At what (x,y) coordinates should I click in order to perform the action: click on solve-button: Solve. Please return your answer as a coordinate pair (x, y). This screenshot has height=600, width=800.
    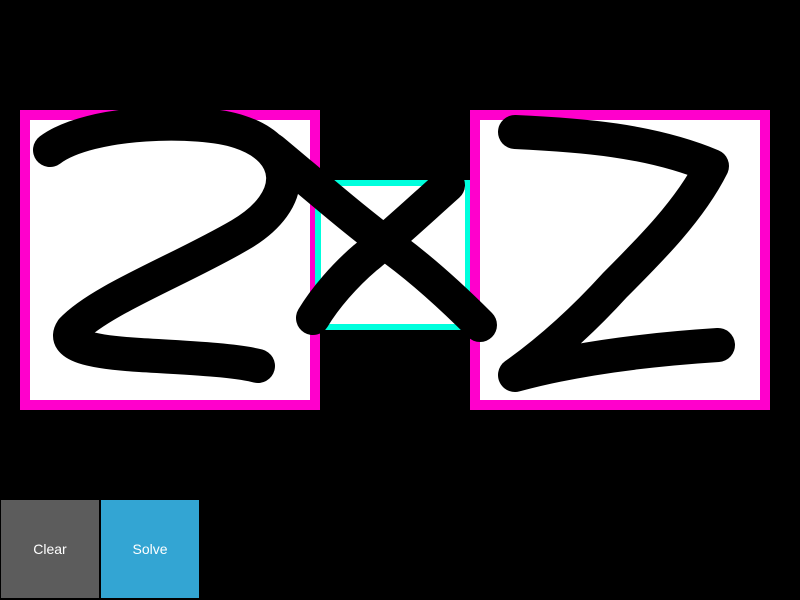
    Looking at the image, I should click on (150, 549).